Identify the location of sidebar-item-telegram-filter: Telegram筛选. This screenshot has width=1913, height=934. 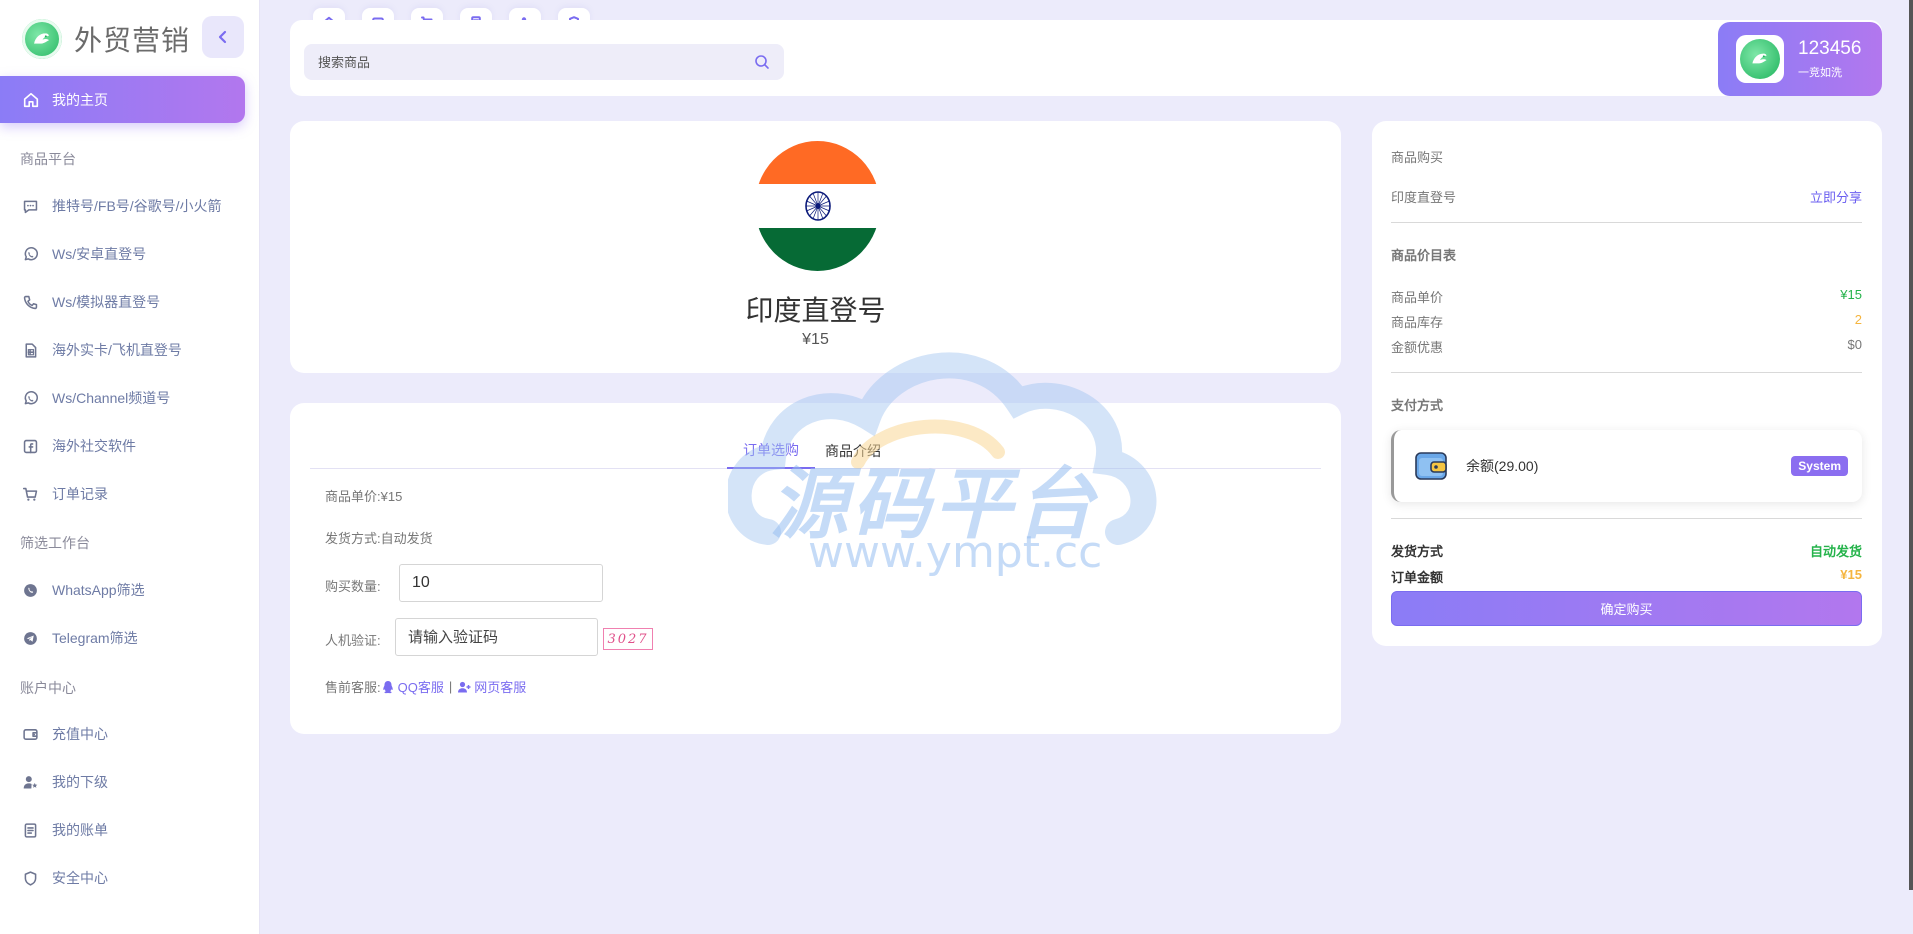
(122, 638).